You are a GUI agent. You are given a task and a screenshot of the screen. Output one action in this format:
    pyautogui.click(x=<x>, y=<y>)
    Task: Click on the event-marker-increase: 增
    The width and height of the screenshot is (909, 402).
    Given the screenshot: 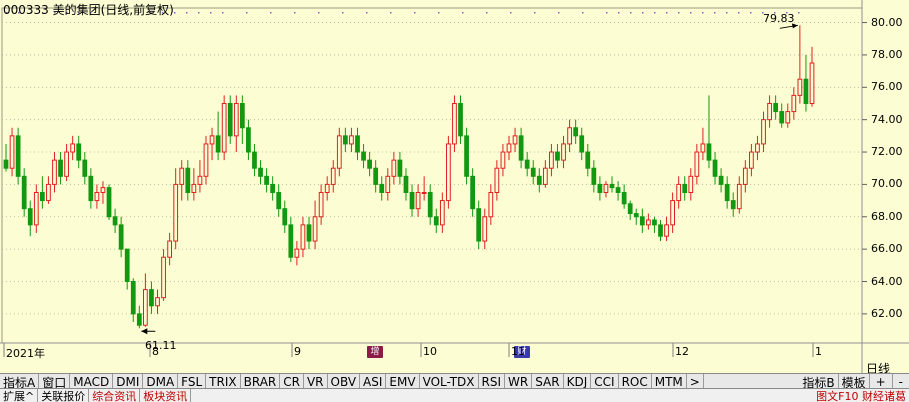 What is the action you would take?
    pyautogui.click(x=375, y=352)
    